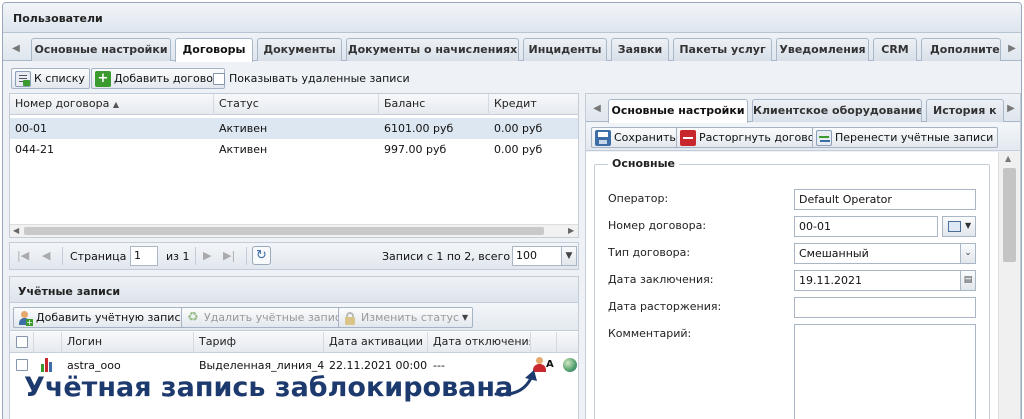  What do you see at coordinates (102, 317) in the screenshot?
I see `add-account-button: + Добавить учётную запись` at bounding box center [102, 317].